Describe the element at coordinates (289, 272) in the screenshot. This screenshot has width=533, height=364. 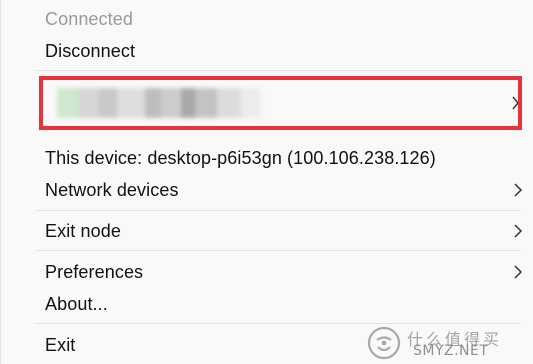
I see `preferences-menu-item: Preferences` at that location.